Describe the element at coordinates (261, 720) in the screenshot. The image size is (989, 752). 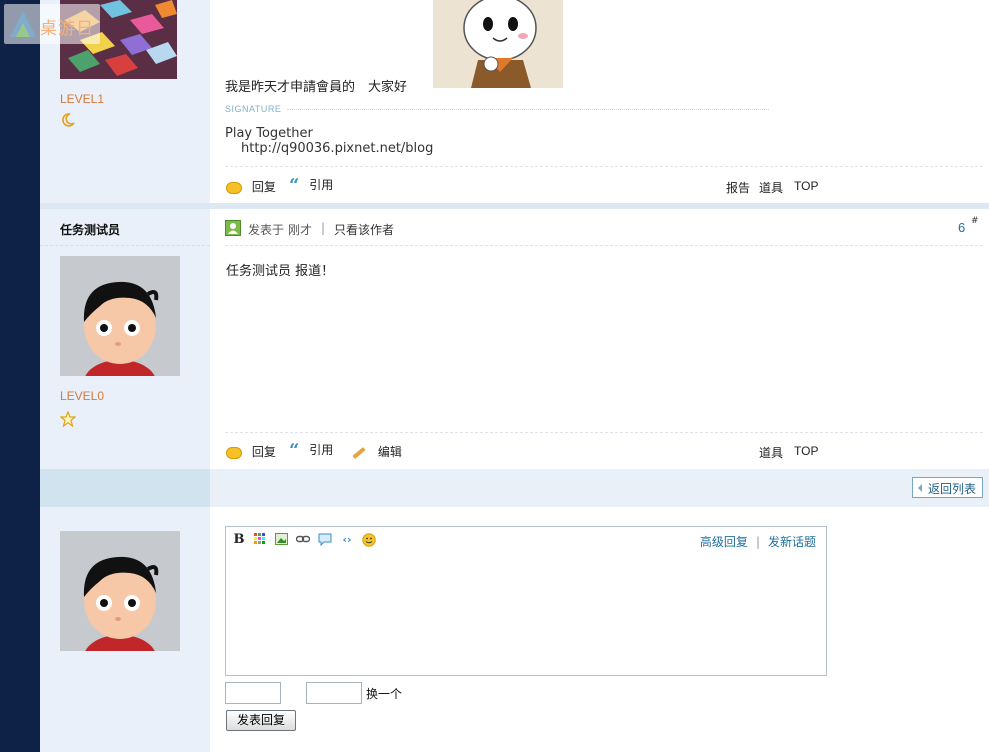
I see `submit-reply-button: 发表回复` at that location.